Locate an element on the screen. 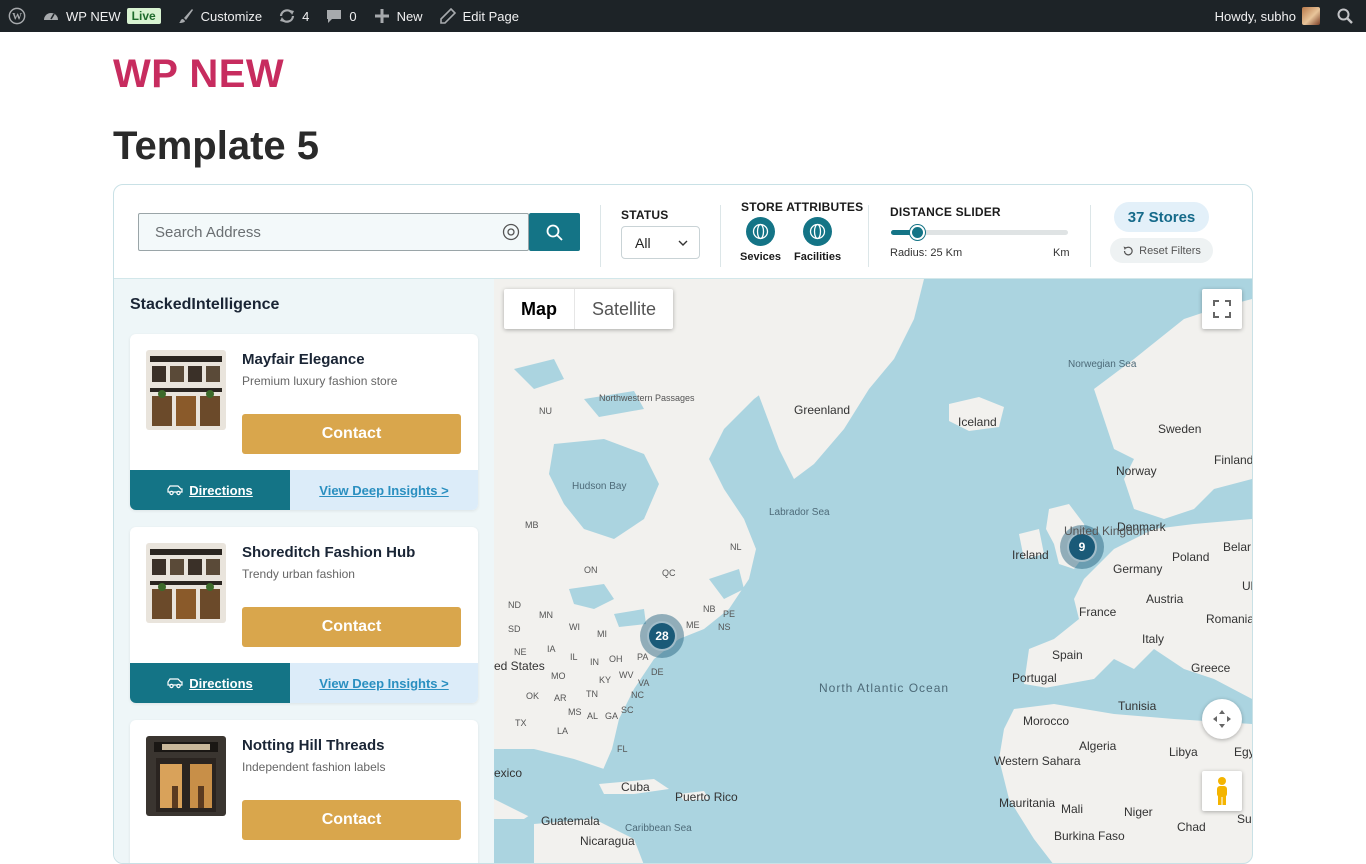  search-icon is located at coordinates (1345, 16).